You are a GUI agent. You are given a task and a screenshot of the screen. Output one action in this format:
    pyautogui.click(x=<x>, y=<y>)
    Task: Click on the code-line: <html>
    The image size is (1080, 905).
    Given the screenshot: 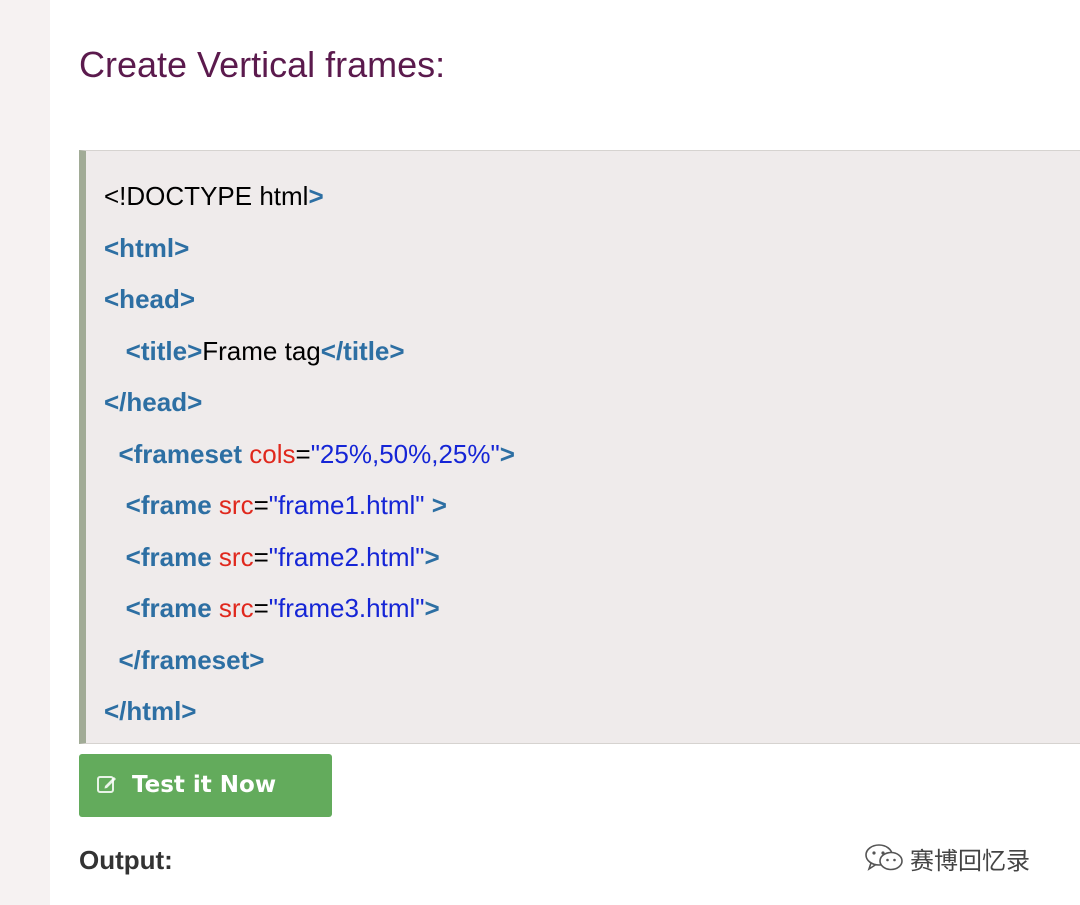 What is the action you would take?
    pyautogui.click(x=146, y=248)
    